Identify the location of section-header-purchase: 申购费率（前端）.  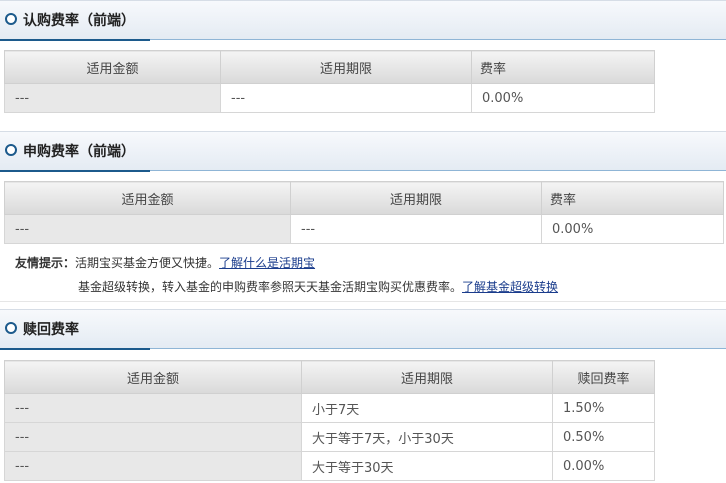
(363, 151).